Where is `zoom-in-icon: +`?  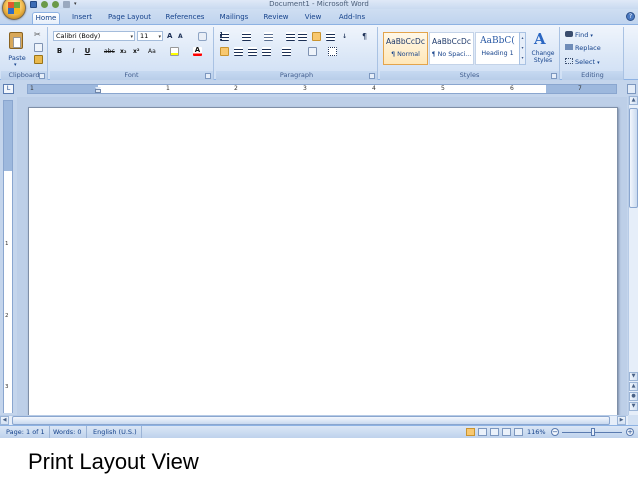 zoom-in-icon: + is located at coordinates (630, 432).